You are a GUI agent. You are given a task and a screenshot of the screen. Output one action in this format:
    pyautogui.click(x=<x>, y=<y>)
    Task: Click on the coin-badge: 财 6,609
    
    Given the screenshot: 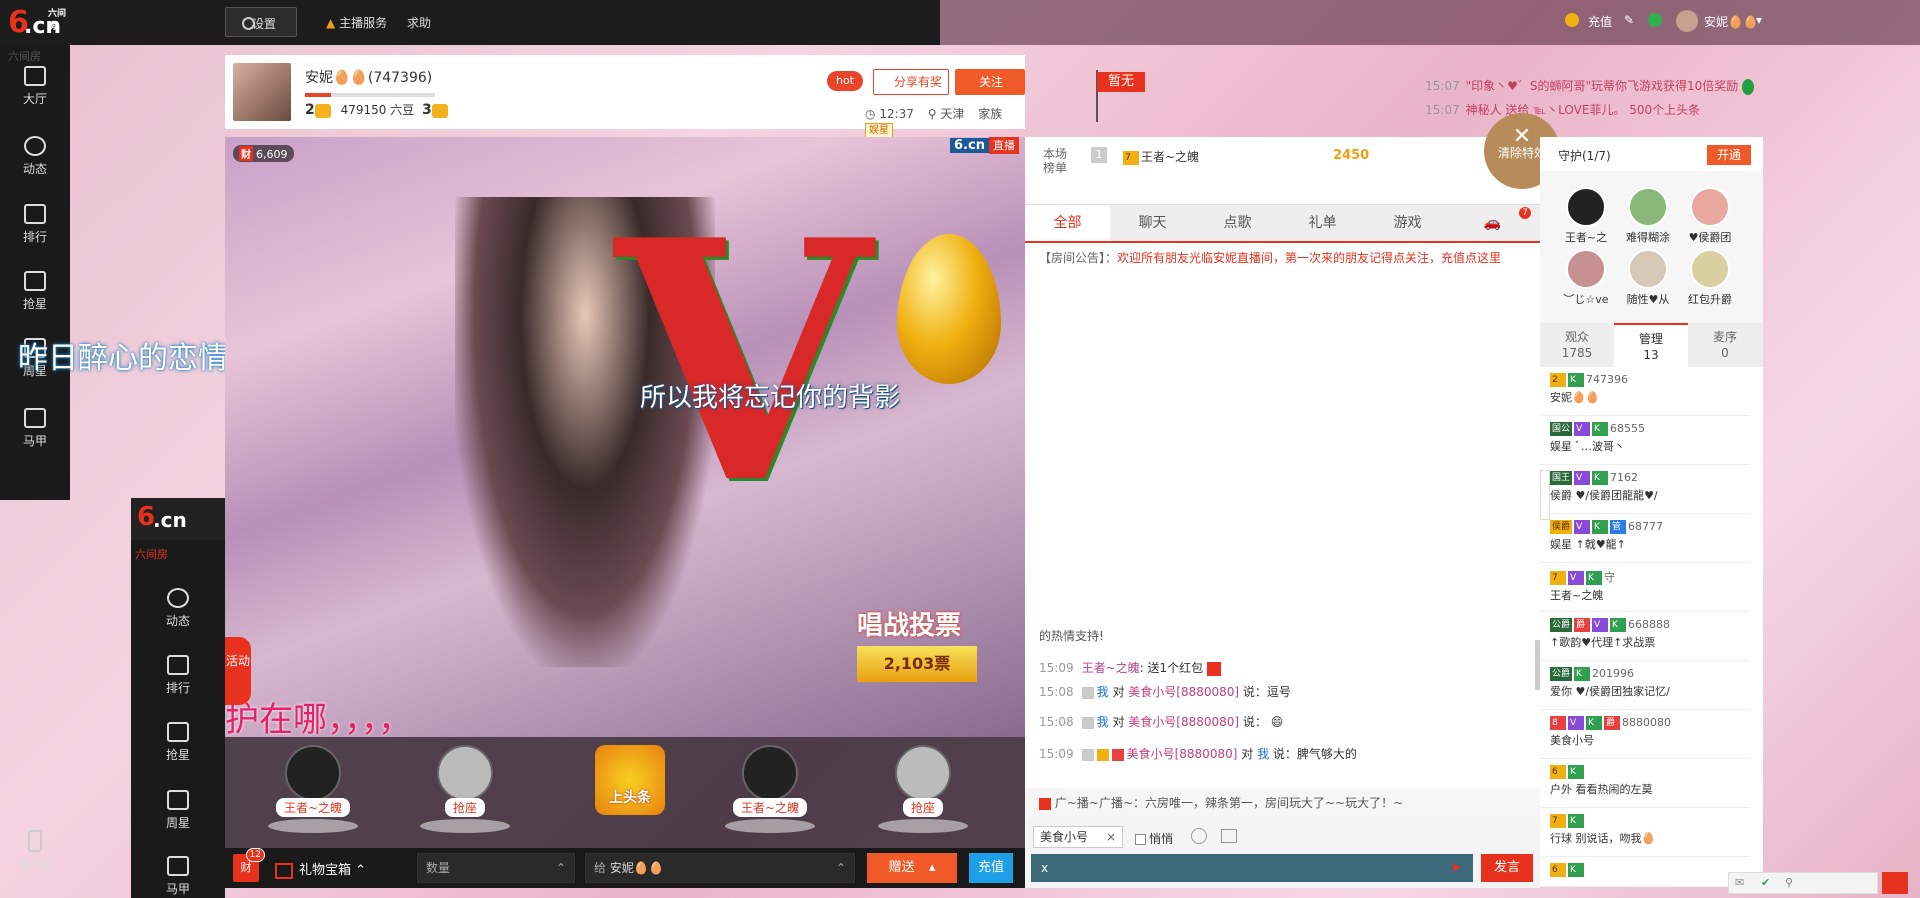 What is the action you would take?
    pyautogui.click(x=263, y=153)
    